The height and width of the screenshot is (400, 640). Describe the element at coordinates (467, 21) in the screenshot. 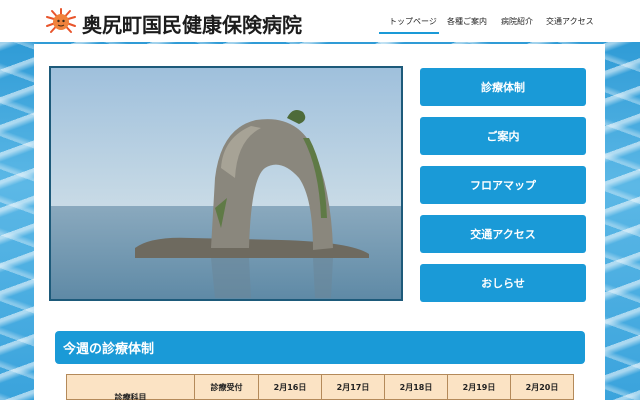

I see `nav-guide: 各種ご案内` at that location.